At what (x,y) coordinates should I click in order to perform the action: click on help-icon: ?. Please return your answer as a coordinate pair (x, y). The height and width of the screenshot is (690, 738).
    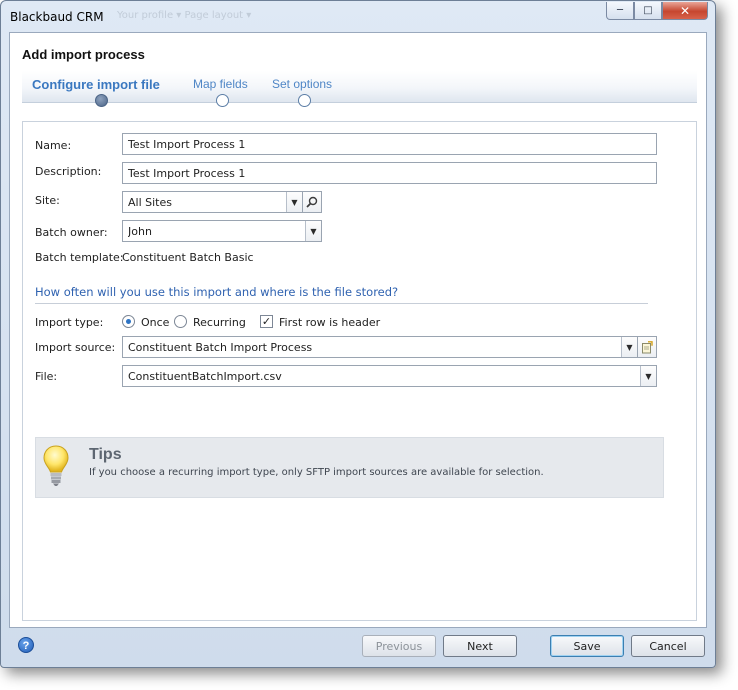
    Looking at the image, I should click on (26, 645).